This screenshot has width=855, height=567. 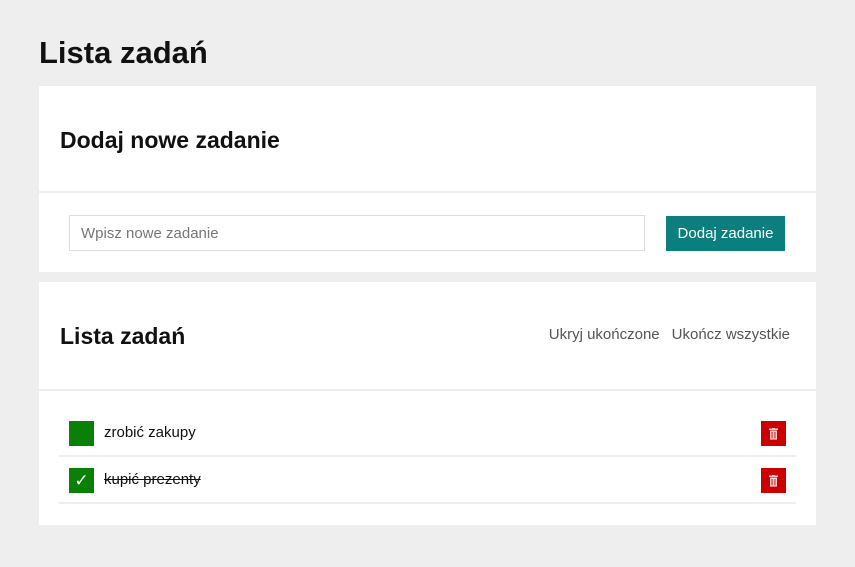 I want to click on hide-completed-button: Ukryj ukończone, so click(x=604, y=334).